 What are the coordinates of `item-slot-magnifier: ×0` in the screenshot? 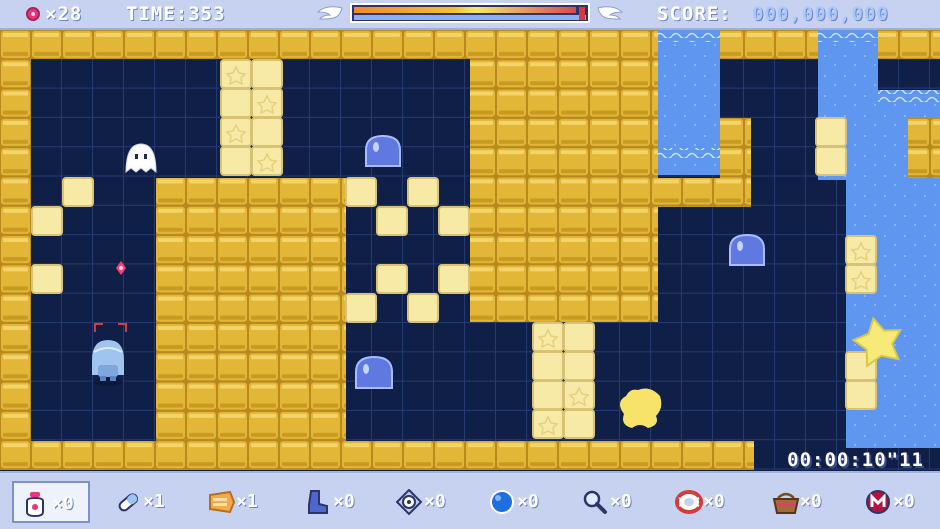 It's located at (611, 502).